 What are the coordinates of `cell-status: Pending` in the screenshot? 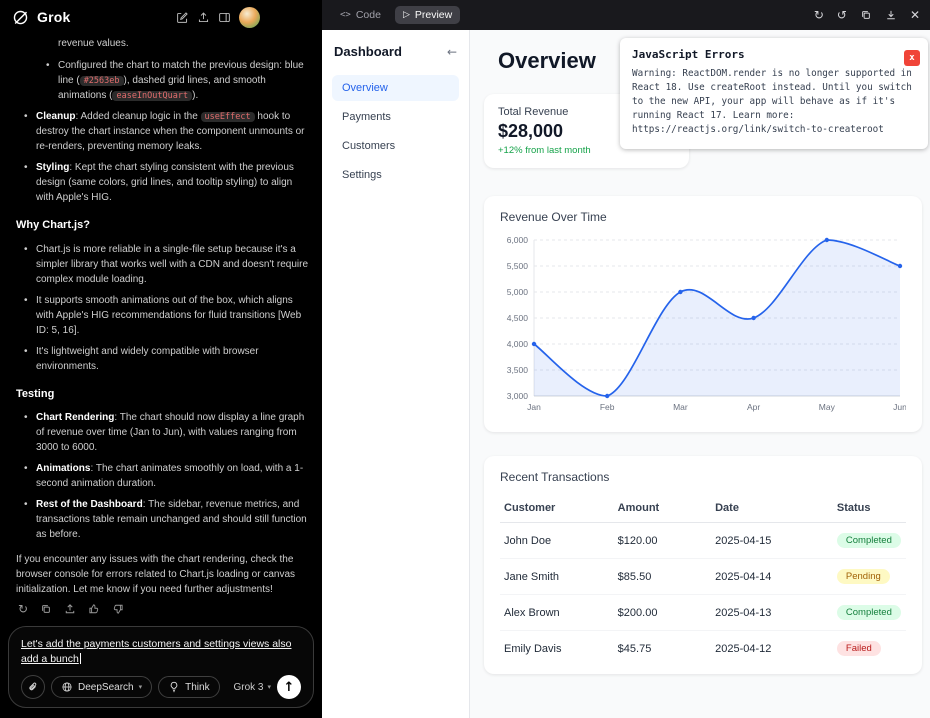 It's located at (869, 576).